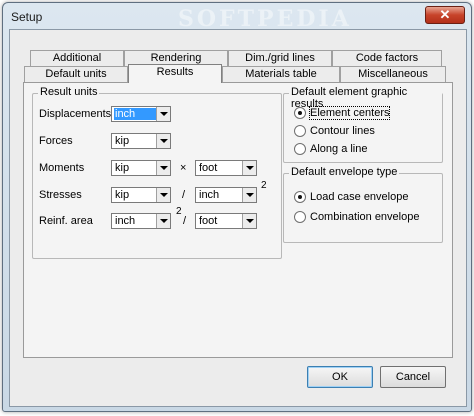 The width and height of the screenshot is (474, 416). What do you see at coordinates (226, 168) in the screenshot?
I see `moments-length-unit-select: foot` at bounding box center [226, 168].